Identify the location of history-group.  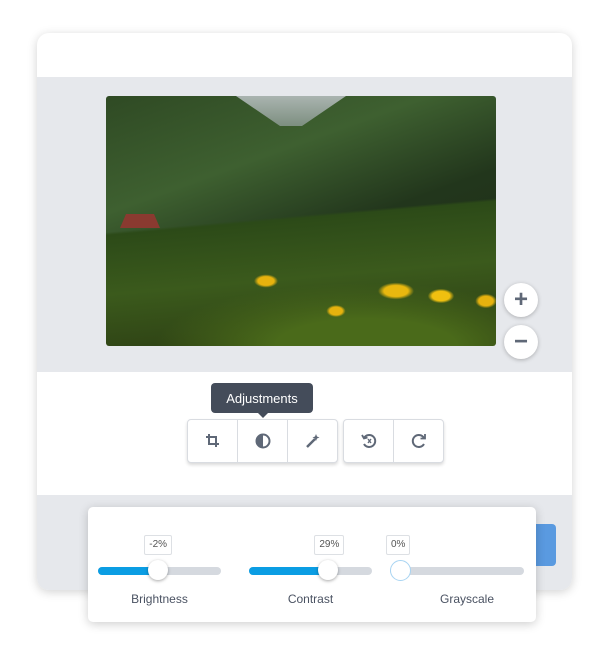
(393, 441).